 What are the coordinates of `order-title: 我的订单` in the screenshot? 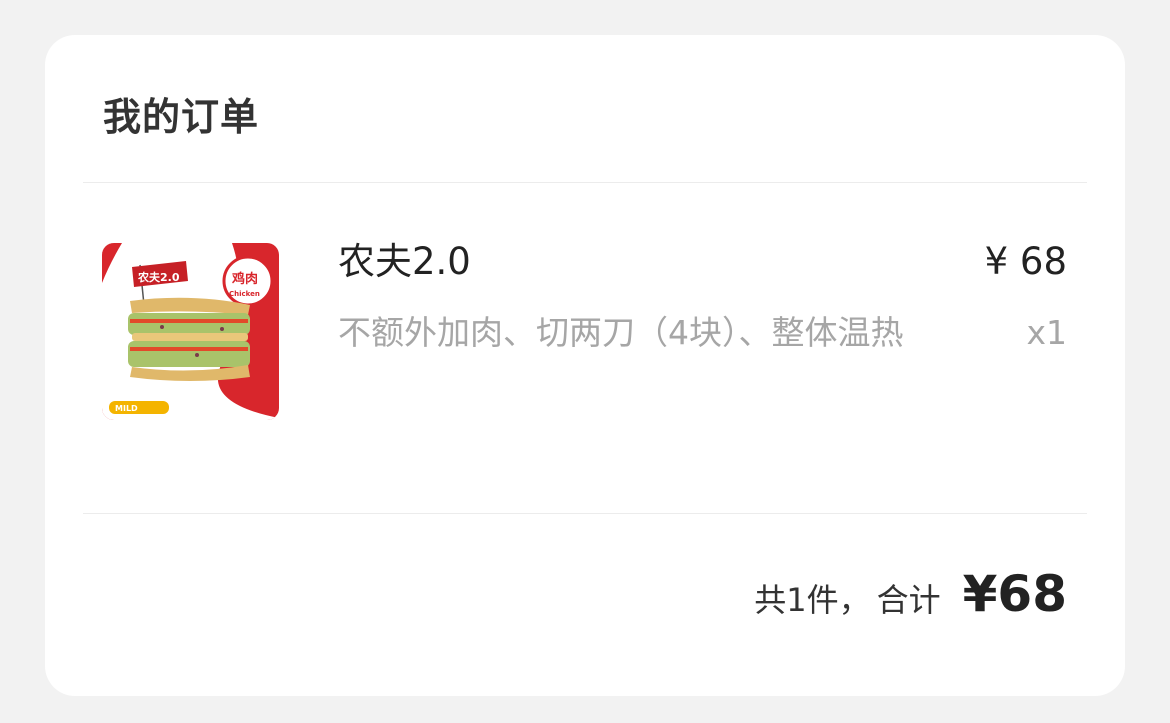 It's located at (181, 117).